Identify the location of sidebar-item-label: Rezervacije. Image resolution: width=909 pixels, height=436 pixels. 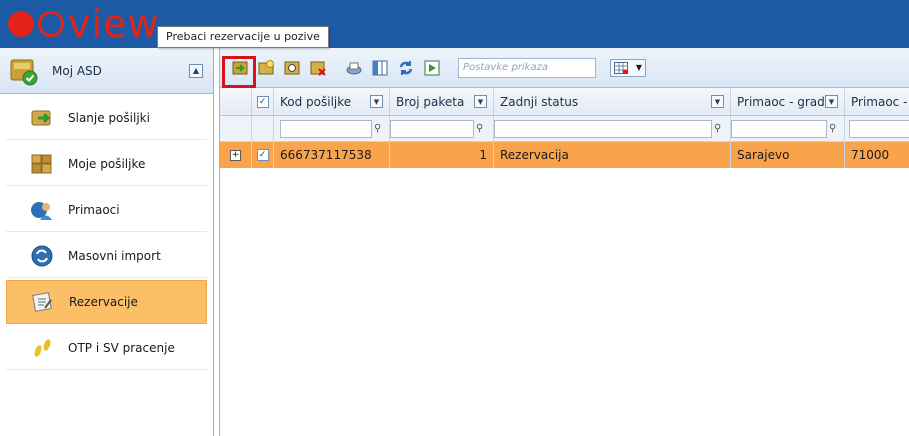
(103, 302).